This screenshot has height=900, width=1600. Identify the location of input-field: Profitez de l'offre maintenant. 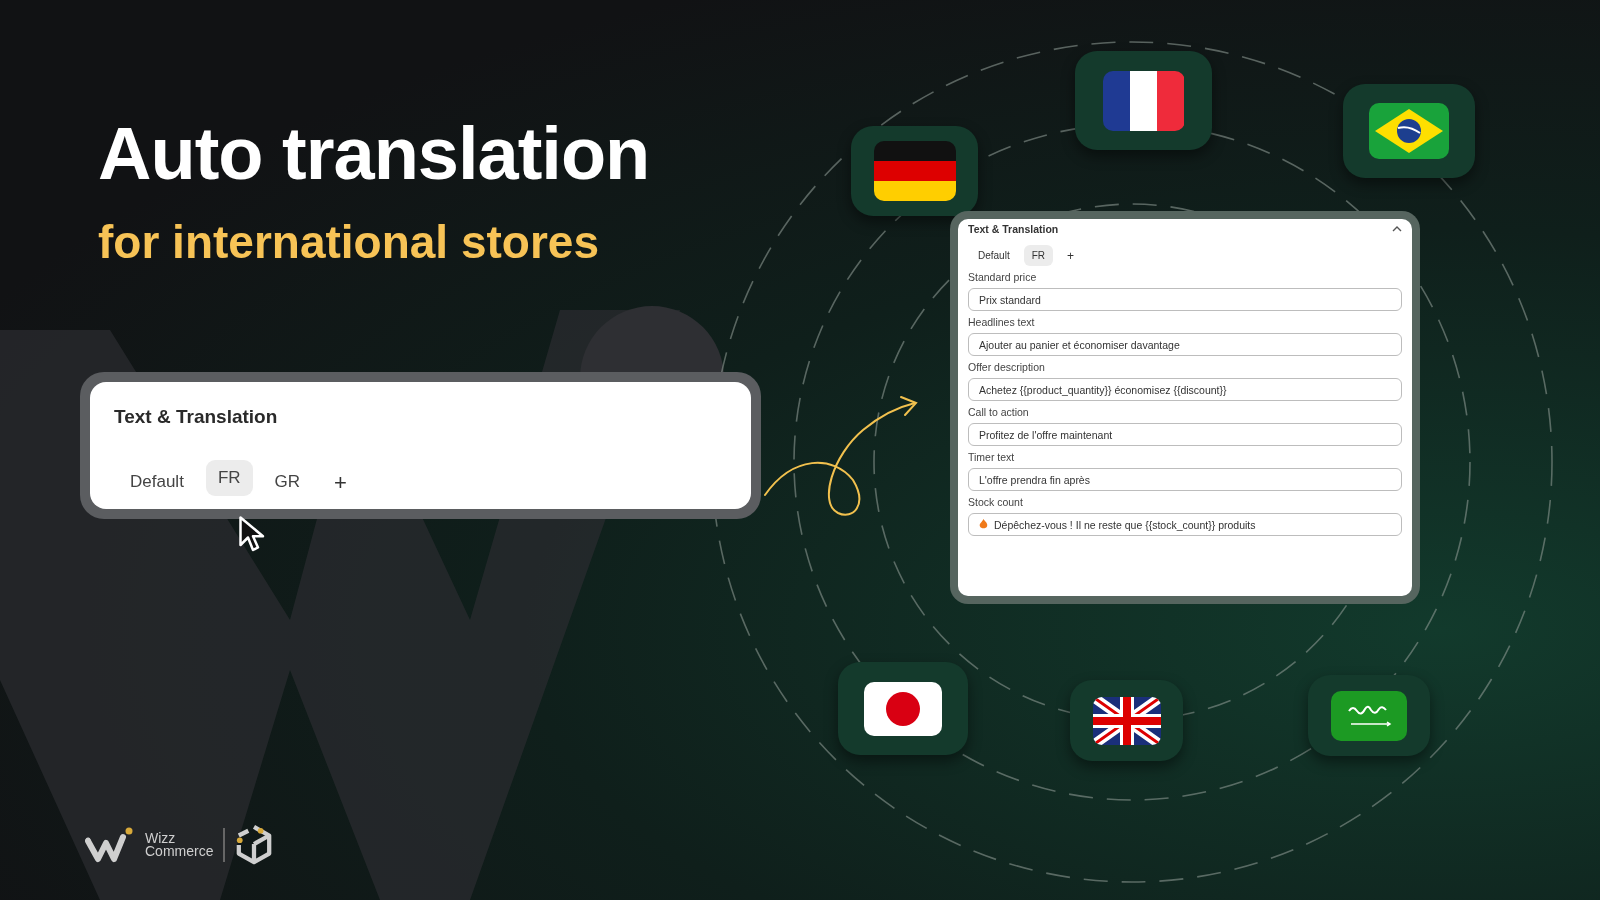
(1185, 434).